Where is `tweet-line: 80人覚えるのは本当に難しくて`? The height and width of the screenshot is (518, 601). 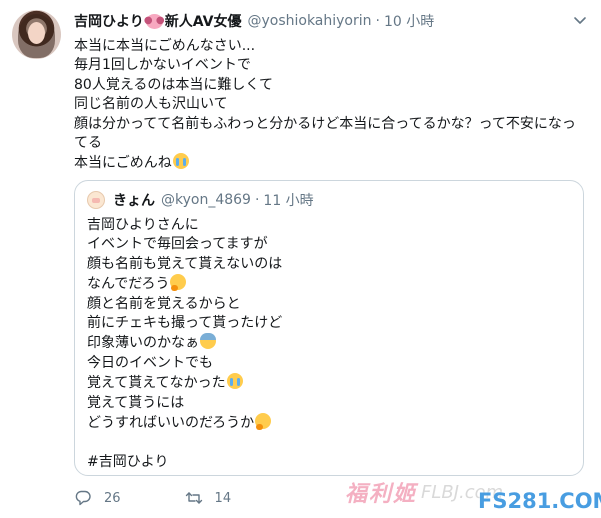 tweet-line: 80人覚えるのは本当に難しくて is located at coordinates (173, 84).